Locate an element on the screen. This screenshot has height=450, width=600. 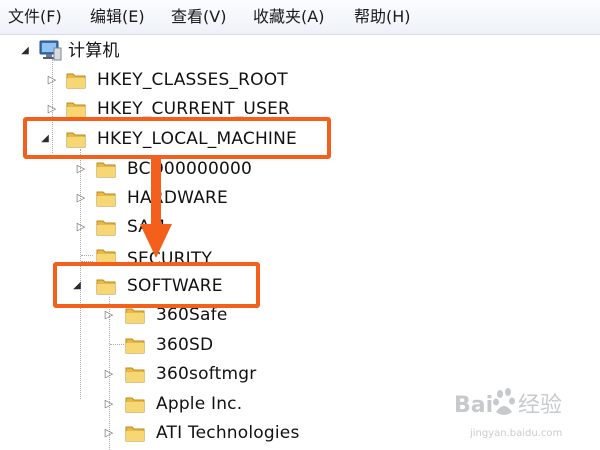
tree-node-computer: ◢ 计算机 is located at coordinates (150, 51).